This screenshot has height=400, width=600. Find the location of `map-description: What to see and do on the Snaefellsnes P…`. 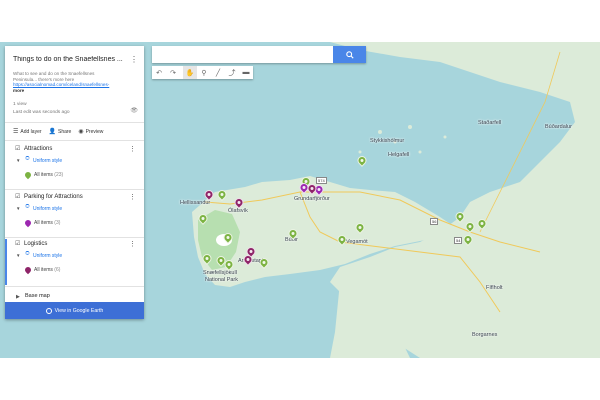

map-description: What to see and do on the Snaefellsnes P… is located at coordinates (75, 82).